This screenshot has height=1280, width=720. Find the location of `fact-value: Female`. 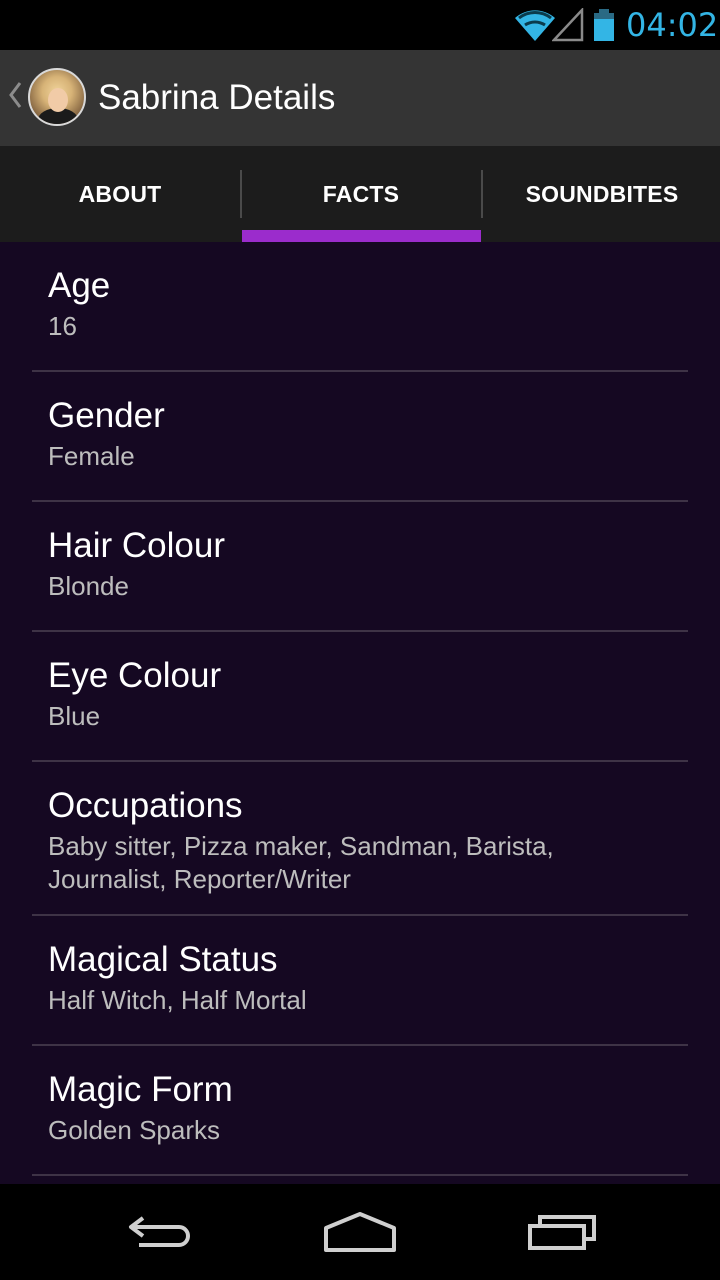

fact-value: Female is located at coordinates (91, 456).